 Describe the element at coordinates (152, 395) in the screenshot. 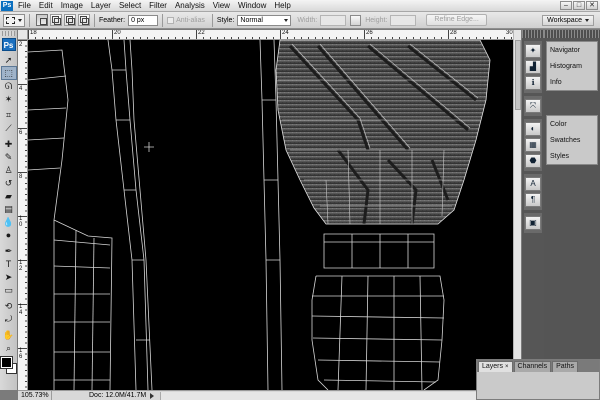

I see `status-menu-arrow-icon` at that location.